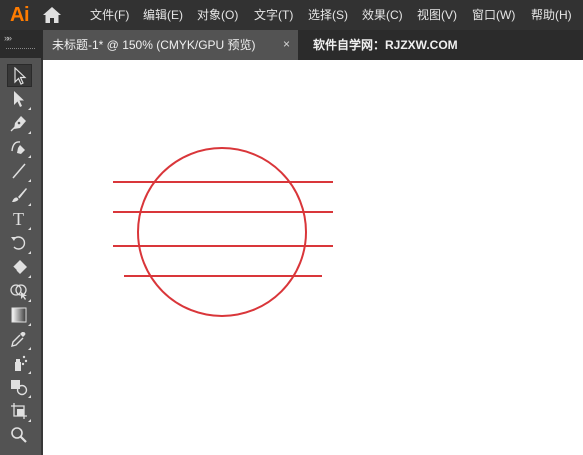 This screenshot has height=455, width=583. I want to click on circle-shape, so click(222, 232).